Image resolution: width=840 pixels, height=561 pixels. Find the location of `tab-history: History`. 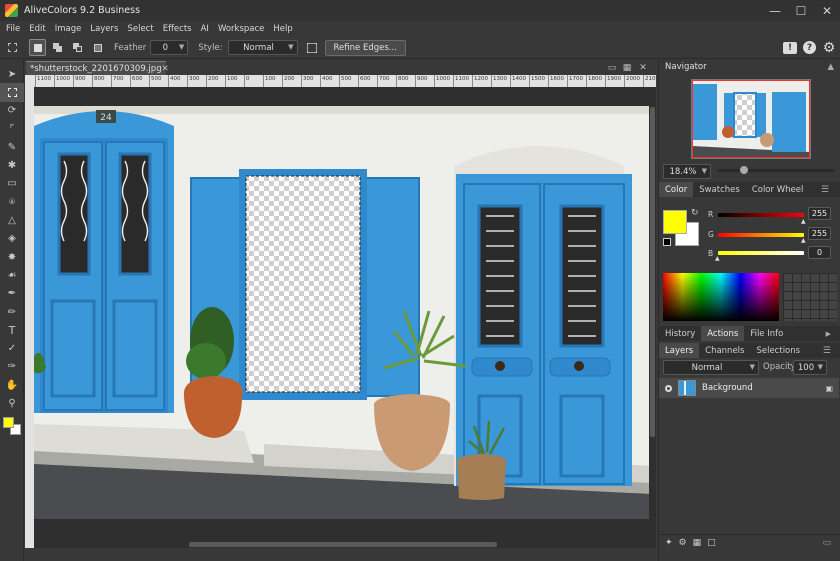

tab-history: History is located at coordinates (680, 333).